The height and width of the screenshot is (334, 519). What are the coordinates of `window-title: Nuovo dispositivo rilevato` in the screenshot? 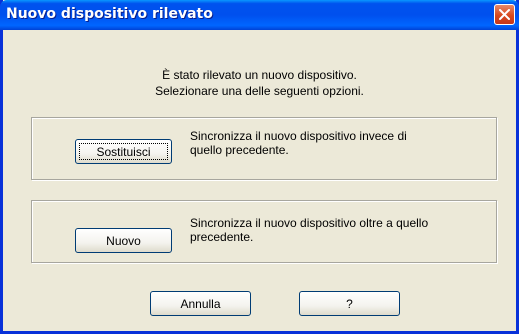 It's located at (109, 14).